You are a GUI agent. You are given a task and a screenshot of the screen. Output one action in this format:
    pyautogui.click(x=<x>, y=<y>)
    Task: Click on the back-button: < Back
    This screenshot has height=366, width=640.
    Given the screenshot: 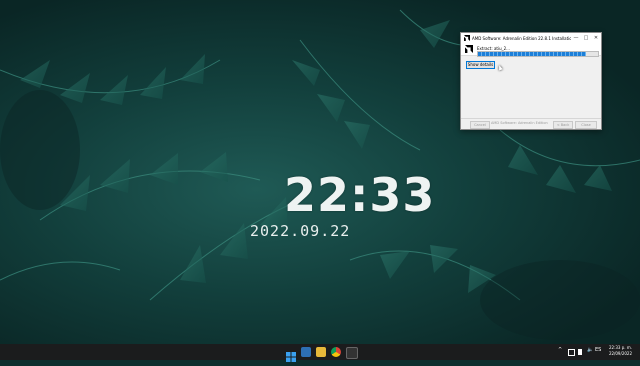 What is the action you would take?
    pyautogui.click(x=563, y=125)
    